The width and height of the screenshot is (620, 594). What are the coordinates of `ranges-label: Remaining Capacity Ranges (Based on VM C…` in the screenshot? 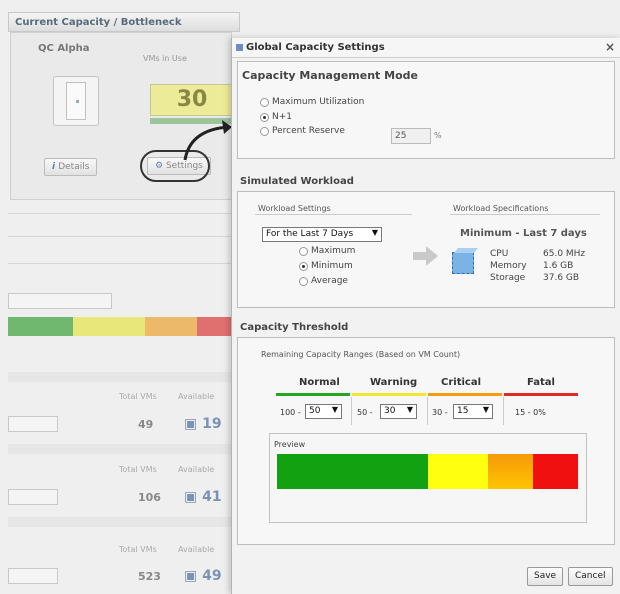 It's located at (361, 354).